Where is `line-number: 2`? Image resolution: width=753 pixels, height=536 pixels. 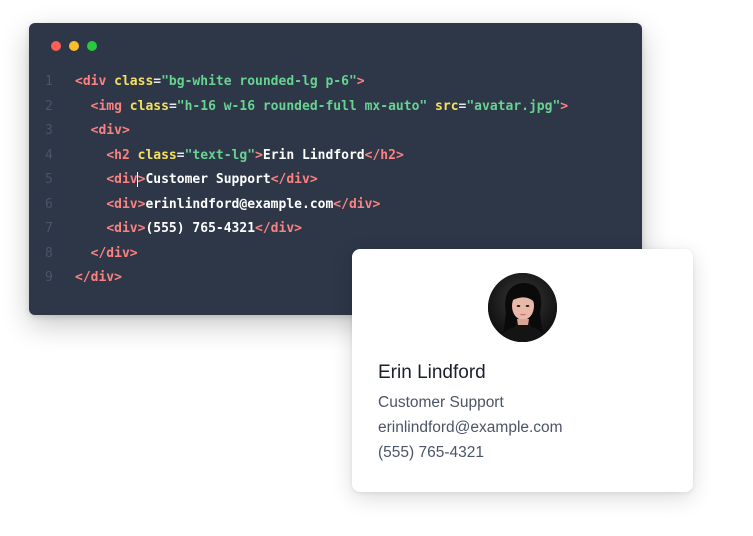 line-number: 2 is located at coordinates (49, 106).